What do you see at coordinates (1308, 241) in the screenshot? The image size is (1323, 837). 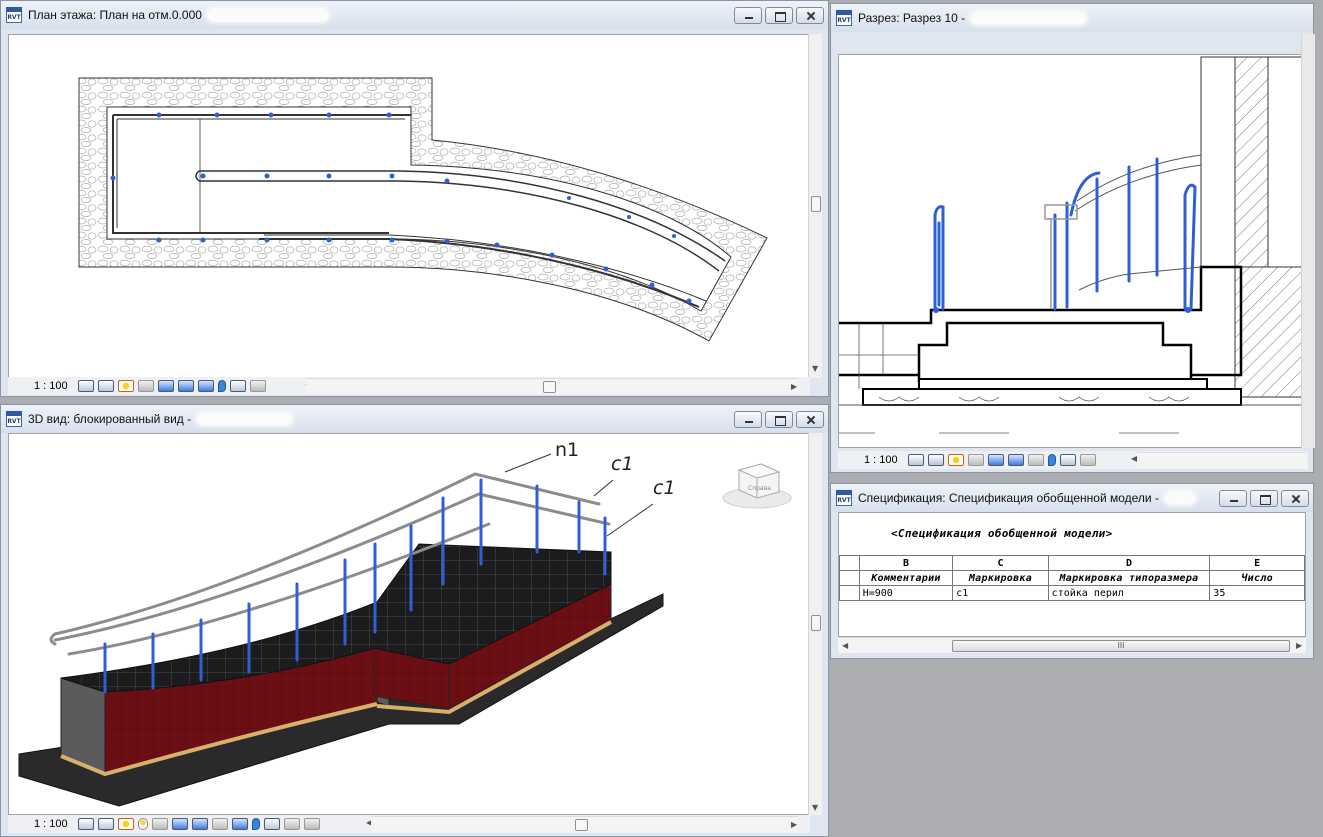 I see `section-vertical-scrollbar` at bounding box center [1308, 241].